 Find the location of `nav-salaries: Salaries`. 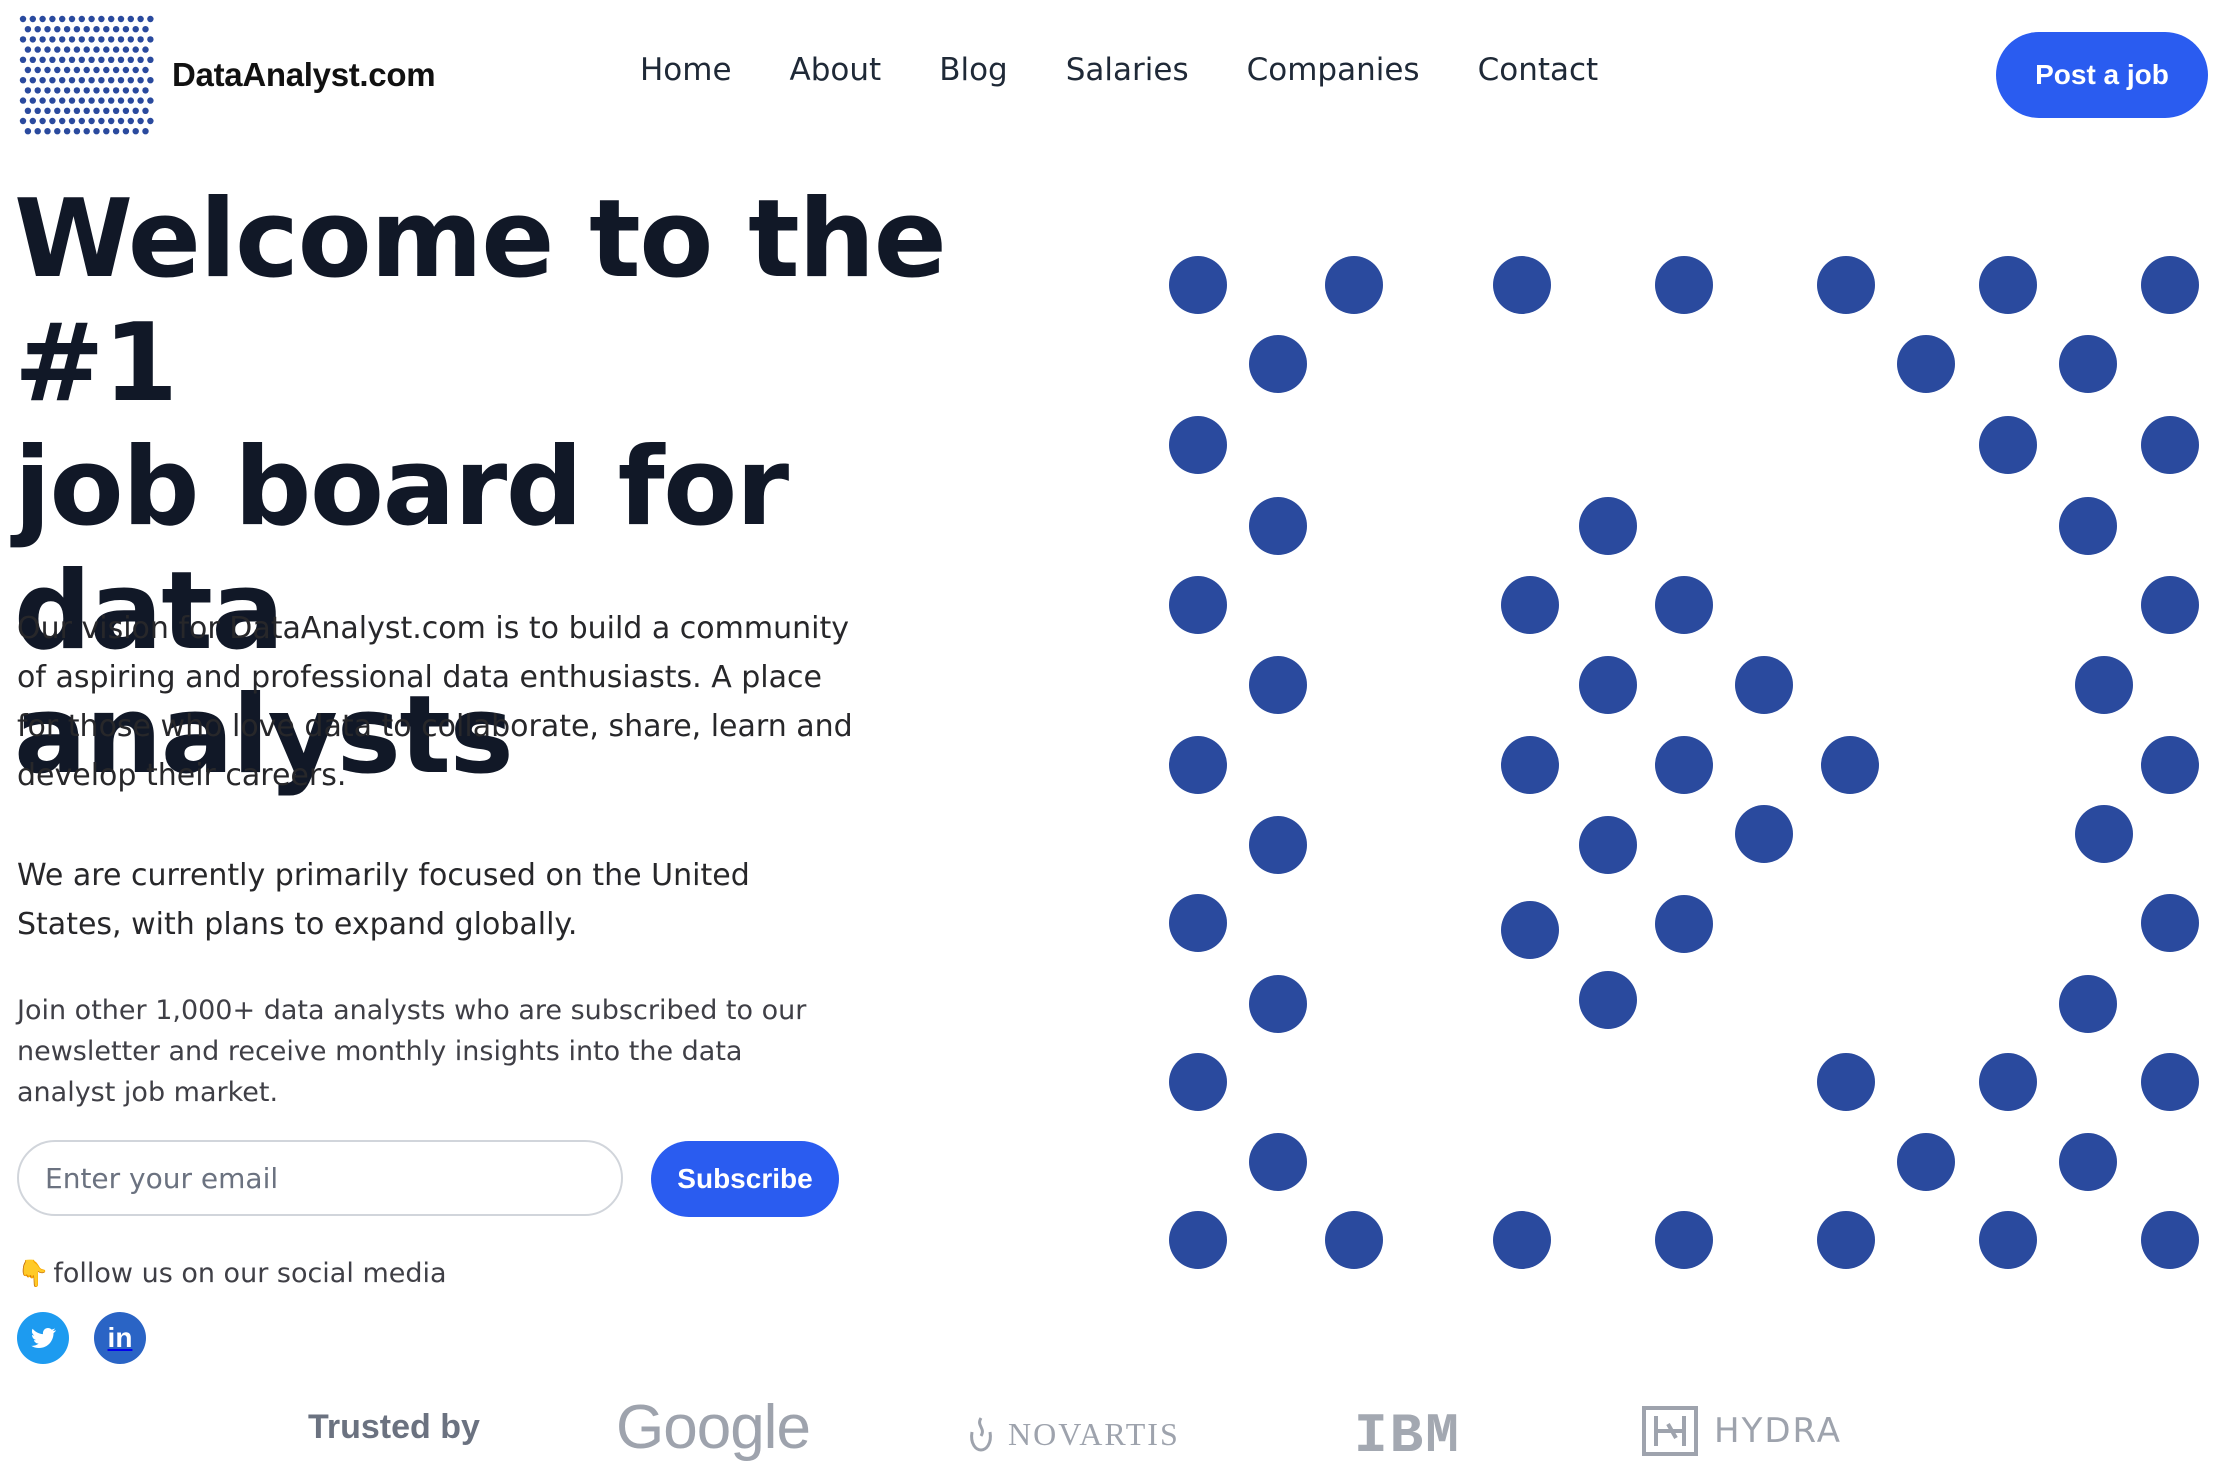

nav-salaries: Salaries is located at coordinates (1127, 70).